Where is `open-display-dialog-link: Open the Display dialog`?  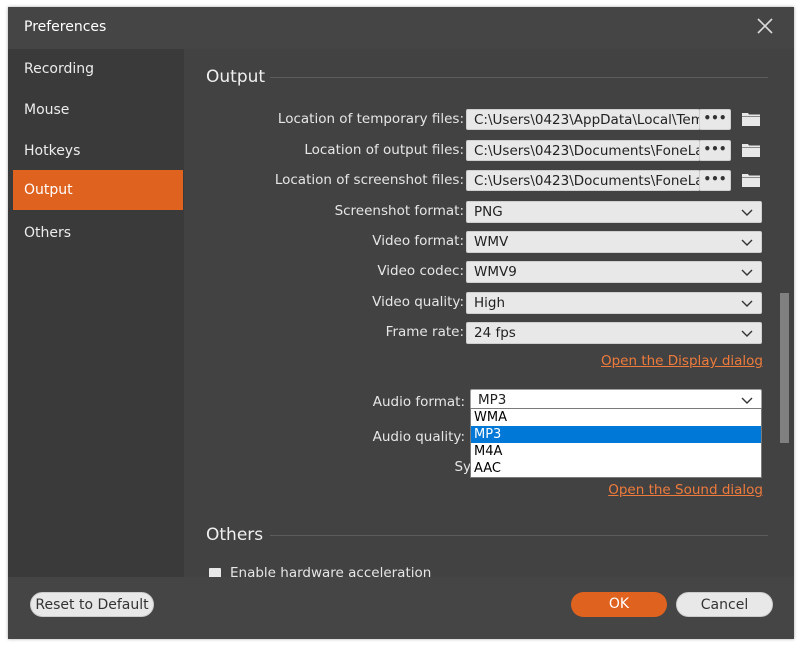 open-display-dialog-link: Open the Display dialog is located at coordinates (682, 361).